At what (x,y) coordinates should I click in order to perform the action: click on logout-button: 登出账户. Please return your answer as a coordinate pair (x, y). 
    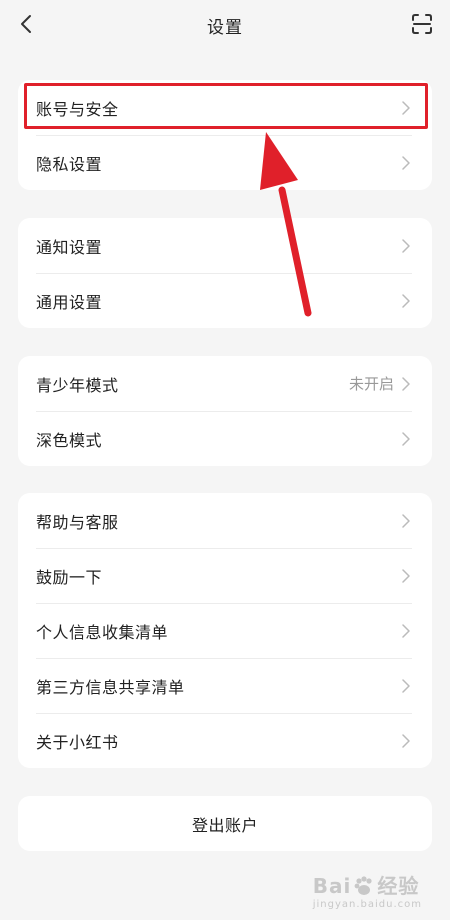
    Looking at the image, I should click on (225, 823).